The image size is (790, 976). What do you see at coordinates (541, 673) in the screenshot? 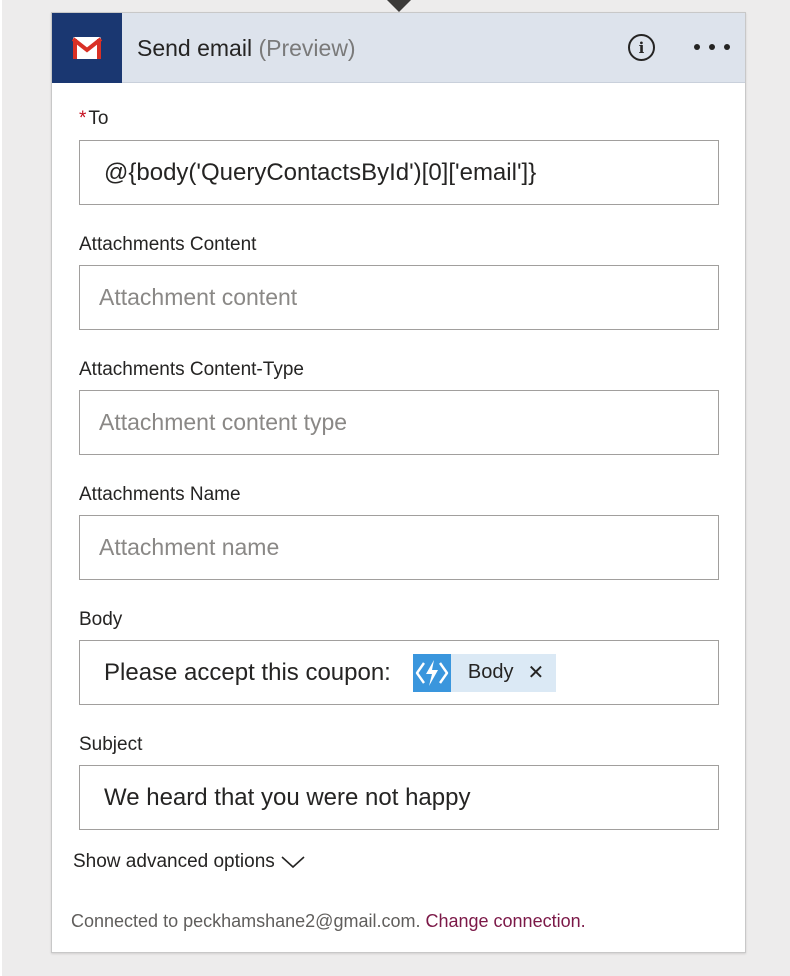
I see `token-remove-icon: ✕` at bounding box center [541, 673].